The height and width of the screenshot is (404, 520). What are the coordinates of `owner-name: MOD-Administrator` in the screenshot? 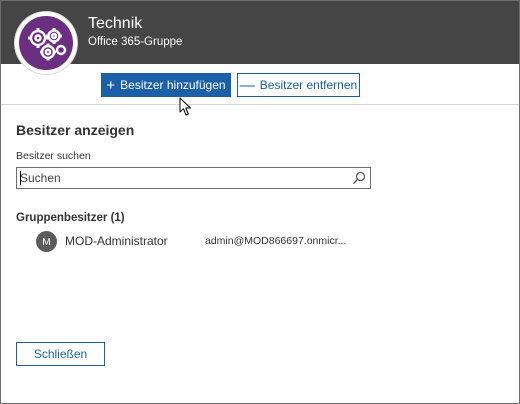 It's located at (116, 241).